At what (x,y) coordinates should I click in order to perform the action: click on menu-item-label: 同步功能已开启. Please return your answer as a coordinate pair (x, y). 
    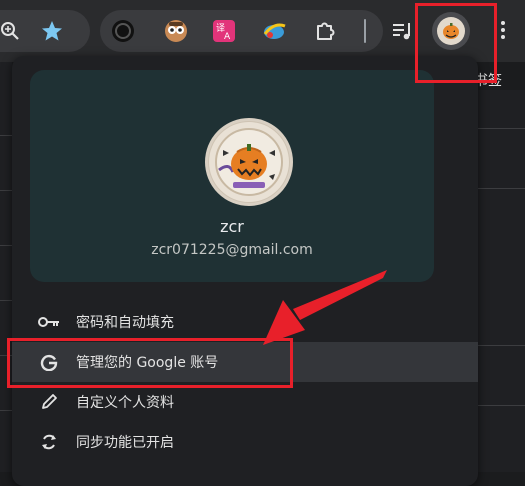
    Looking at the image, I should click on (125, 443).